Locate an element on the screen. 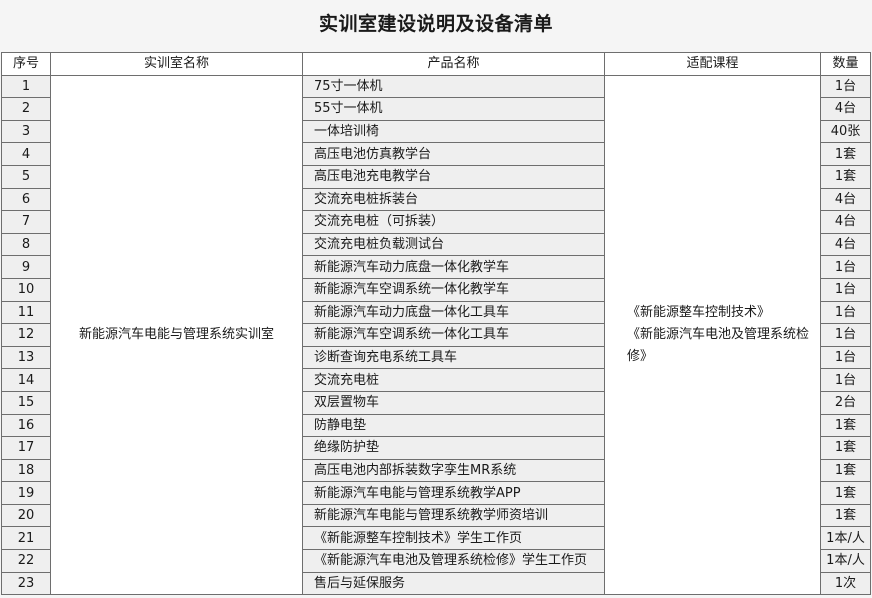 The width and height of the screenshot is (872, 598). row-index: 11 is located at coordinates (26, 312).